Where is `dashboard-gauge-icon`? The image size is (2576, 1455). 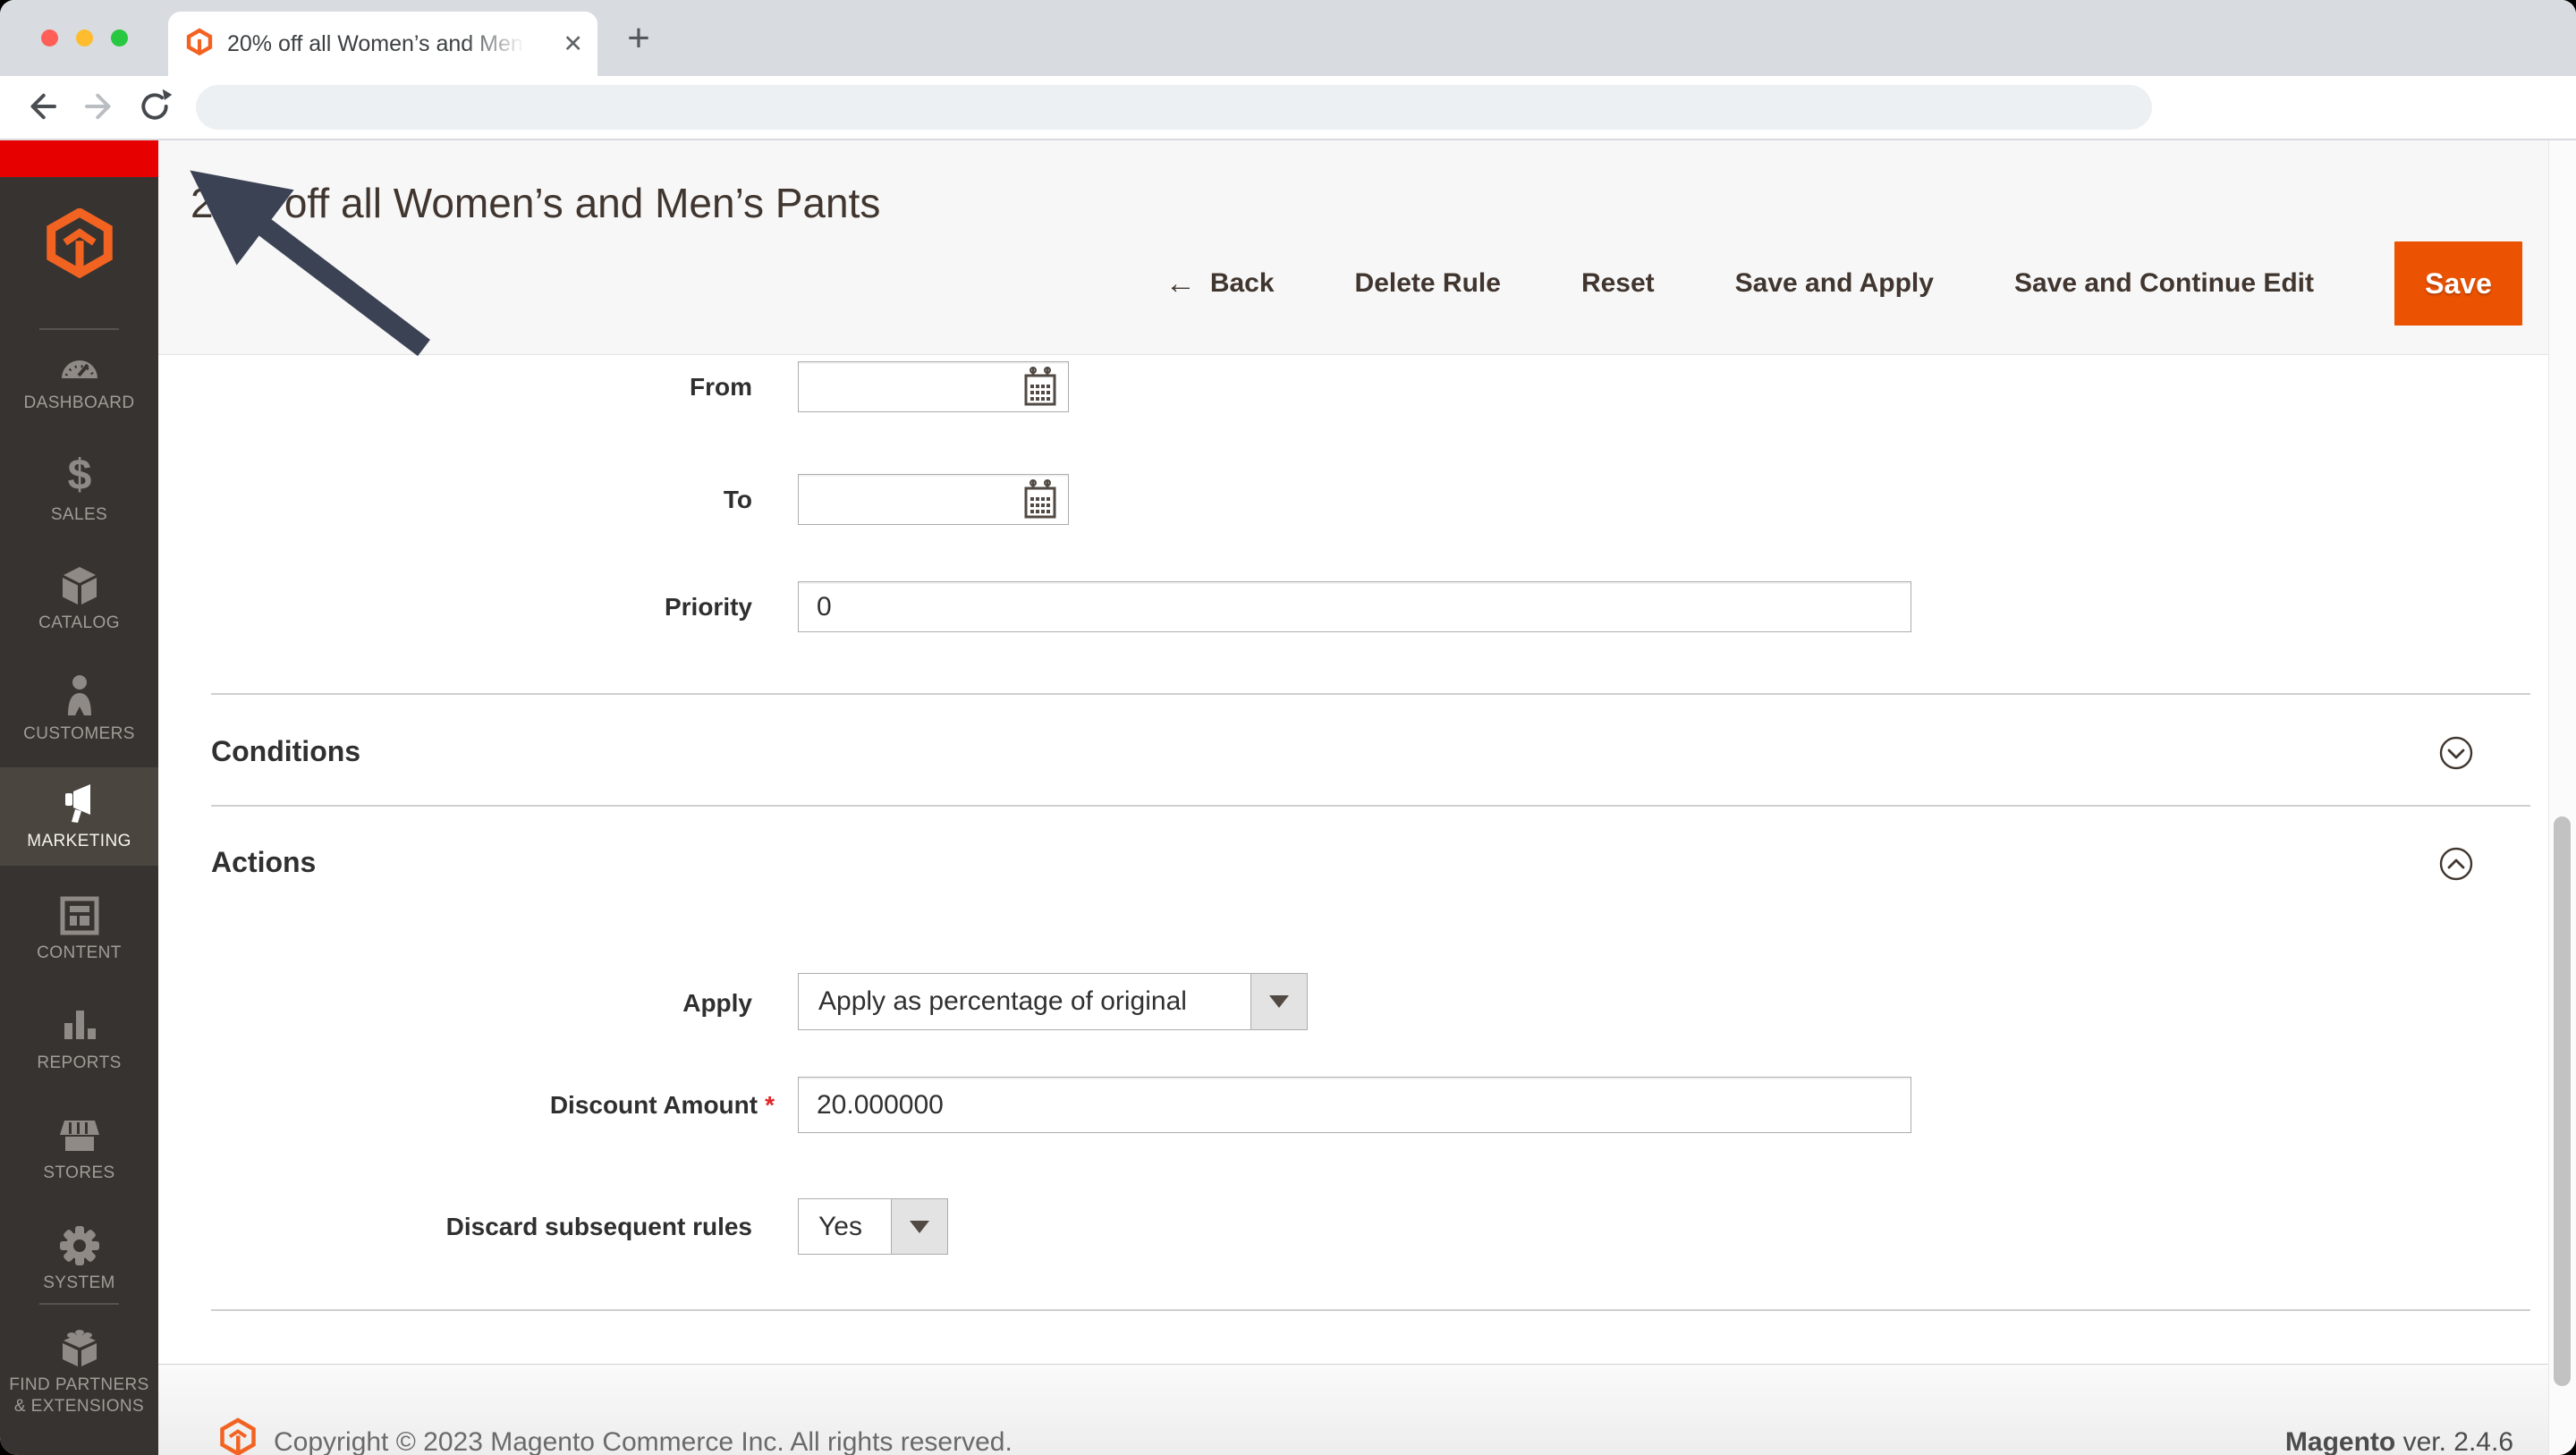
dashboard-gauge-icon is located at coordinates (79, 369).